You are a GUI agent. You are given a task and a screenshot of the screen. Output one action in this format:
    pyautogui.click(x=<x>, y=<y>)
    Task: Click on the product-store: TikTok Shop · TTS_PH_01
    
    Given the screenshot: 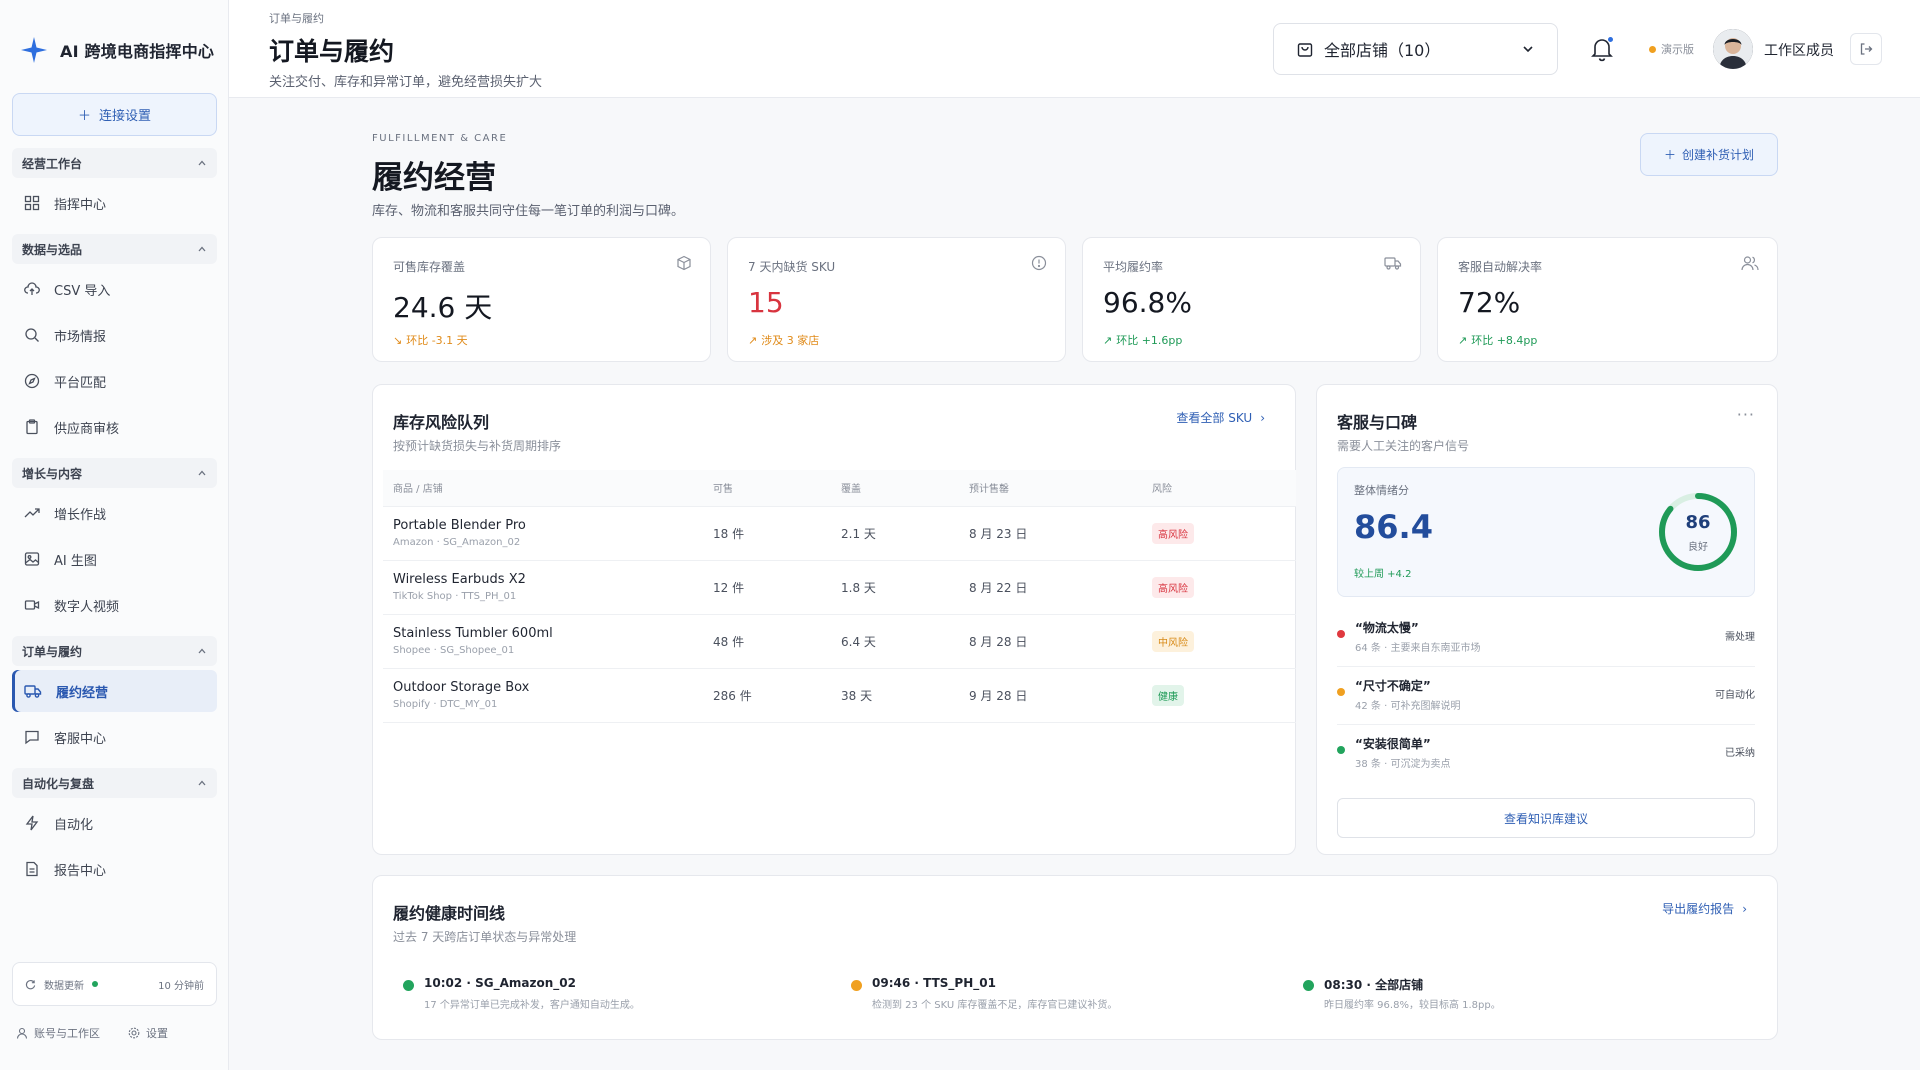 What is the action you would take?
    pyautogui.click(x=455, y=596)
    